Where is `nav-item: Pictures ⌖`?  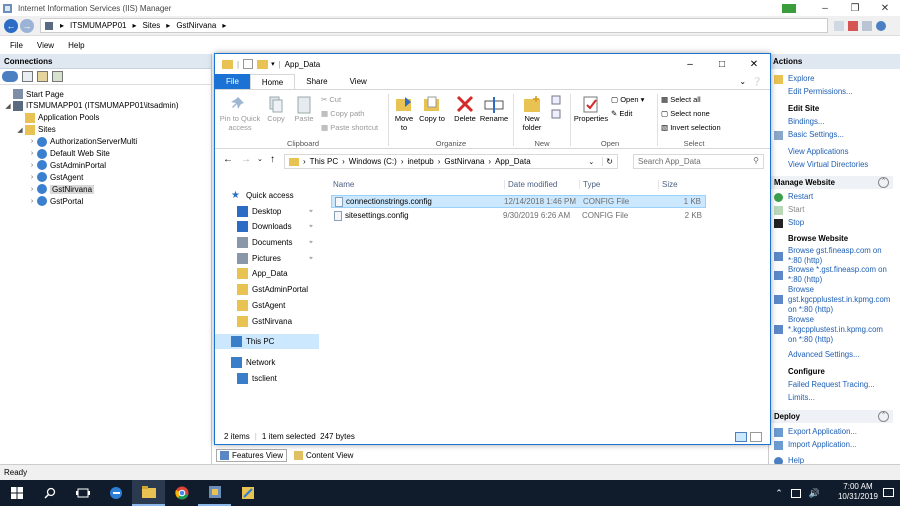 nav-item: Pictures ⌖ is located at coordinates (267, 258).